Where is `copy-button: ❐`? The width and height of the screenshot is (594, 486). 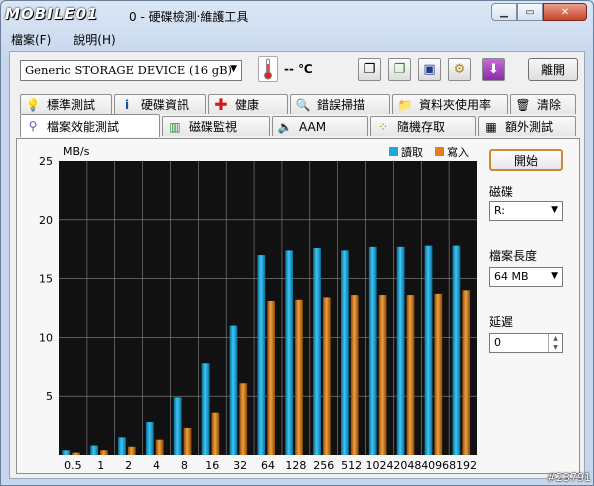 copy-button: ❐ is located at coordinates (369, 69).